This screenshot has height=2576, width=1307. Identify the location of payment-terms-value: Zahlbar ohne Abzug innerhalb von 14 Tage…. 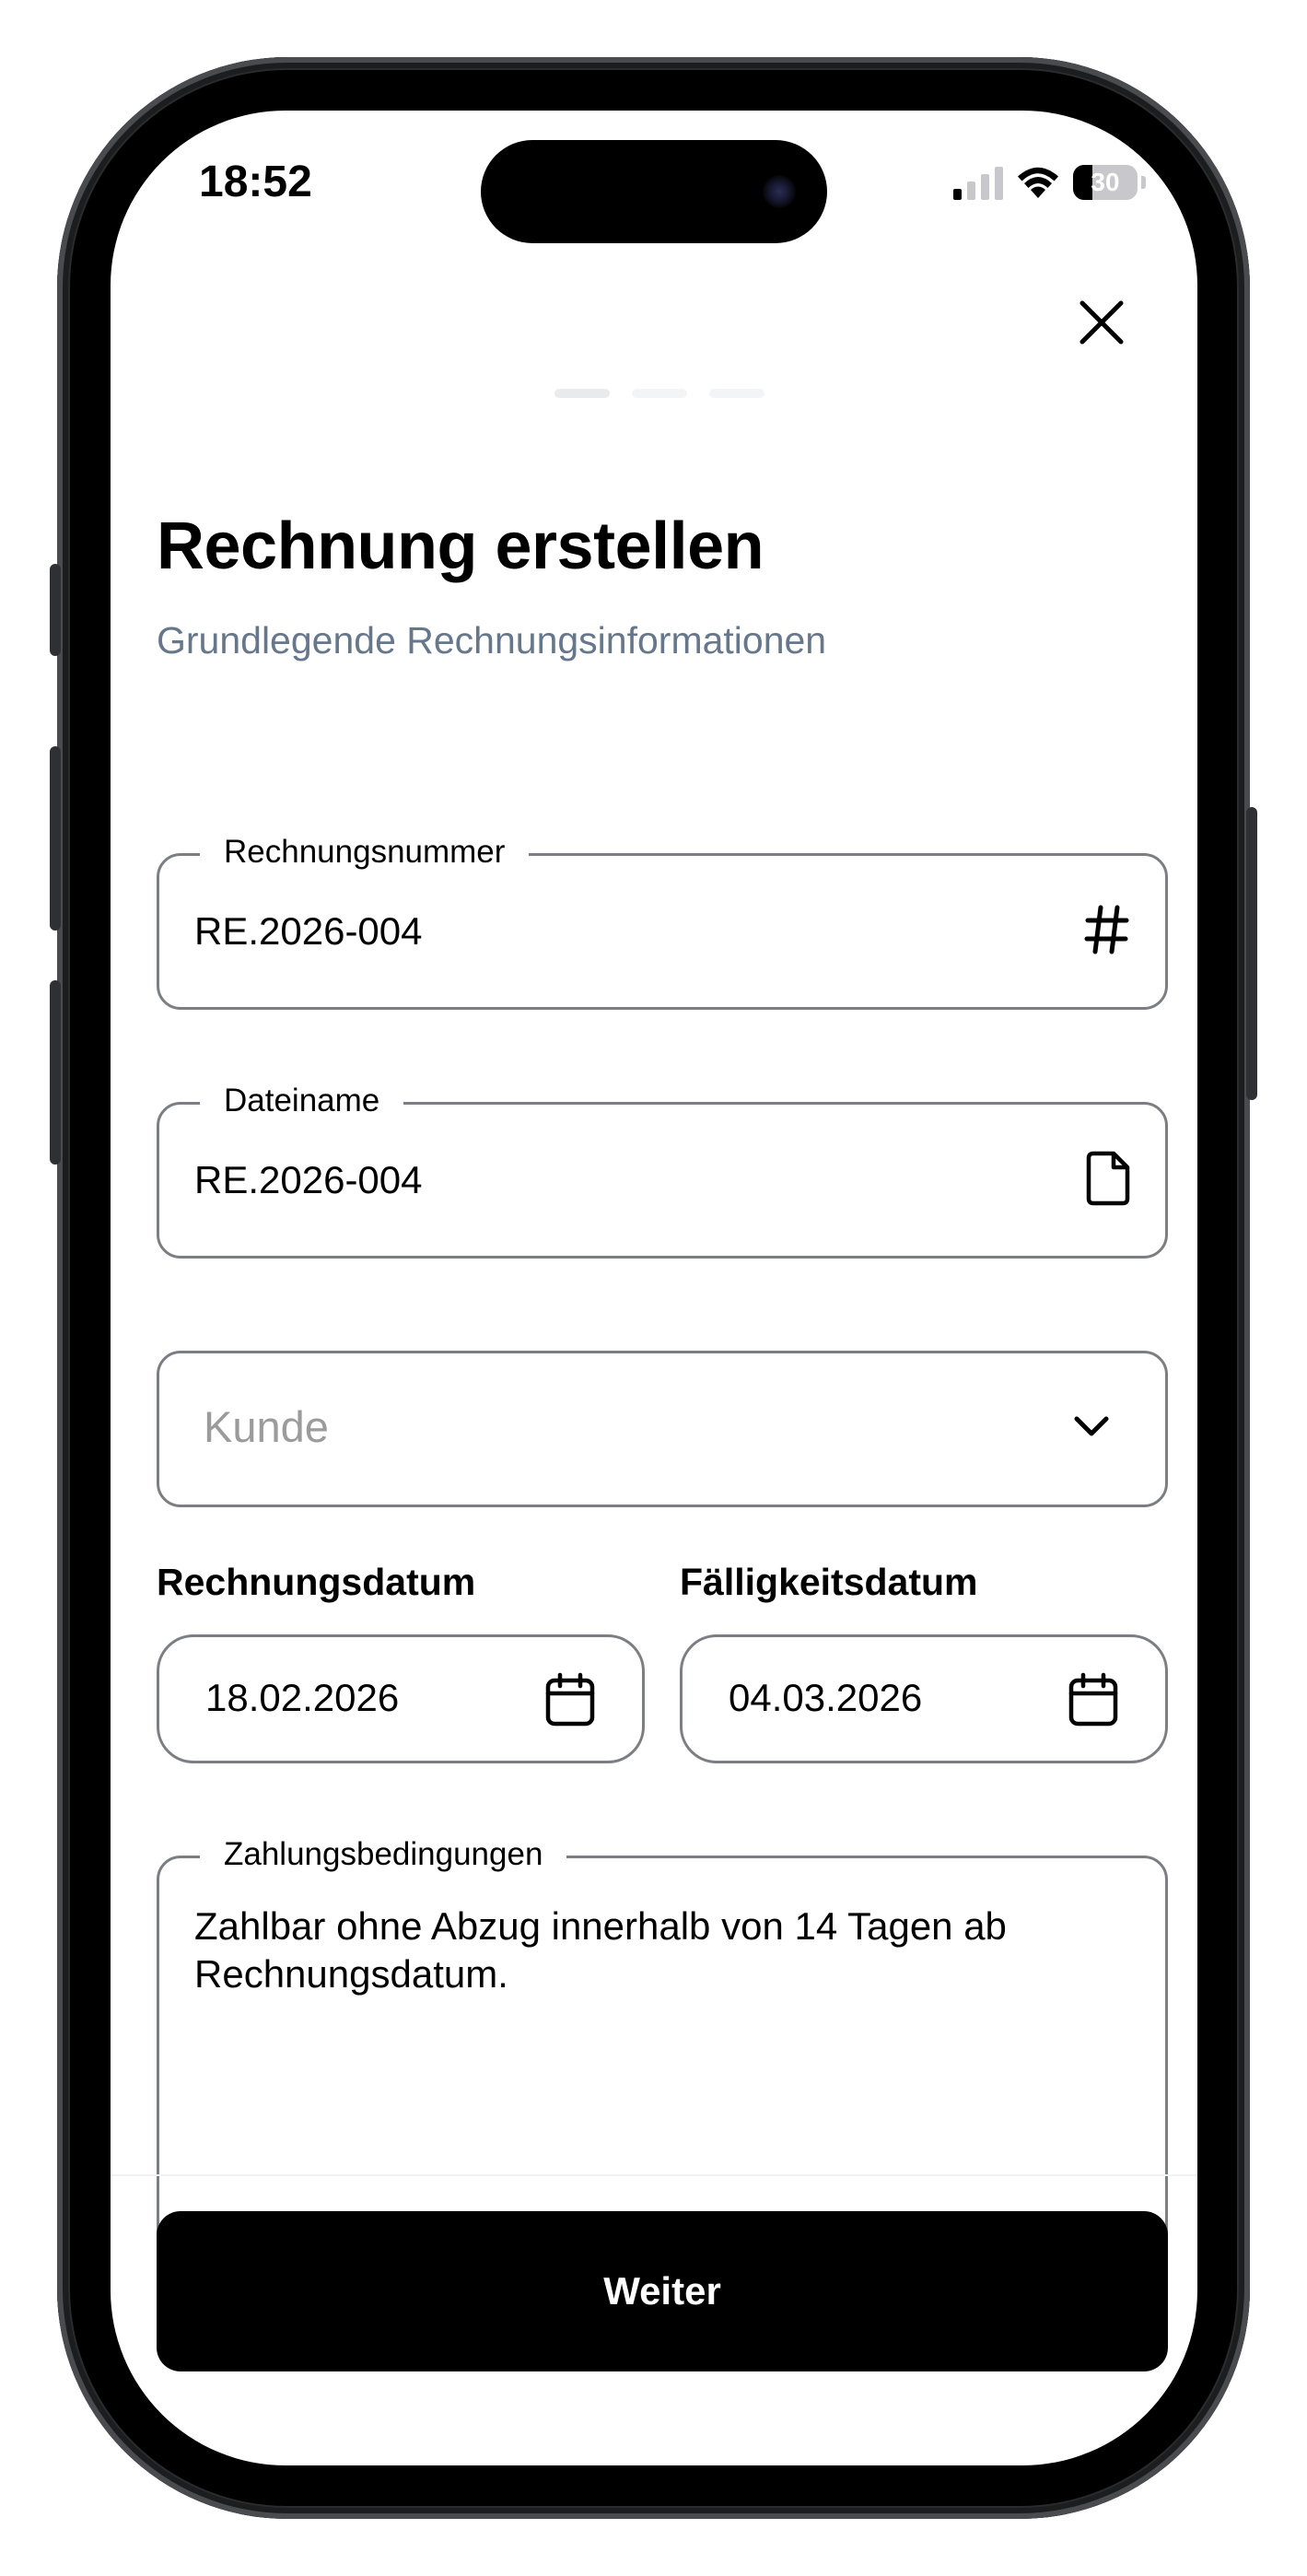
(601, 1950).